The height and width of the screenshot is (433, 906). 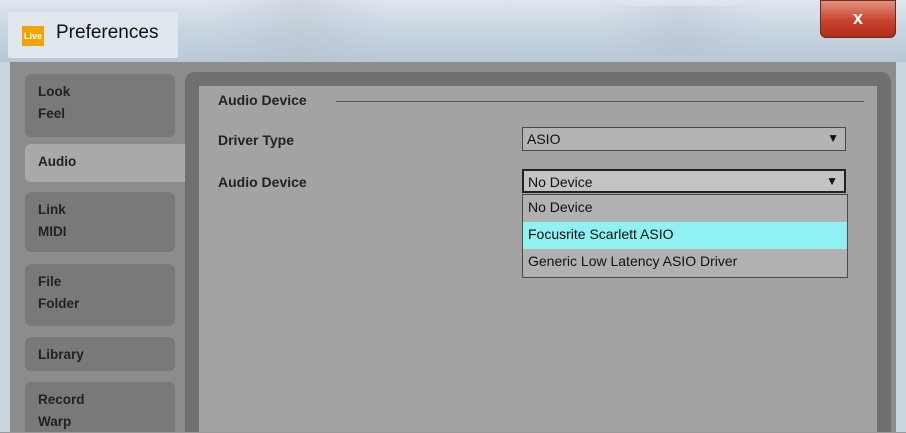 I want to click on tab-file-folder: File Folder, so click(x=100, y=295).